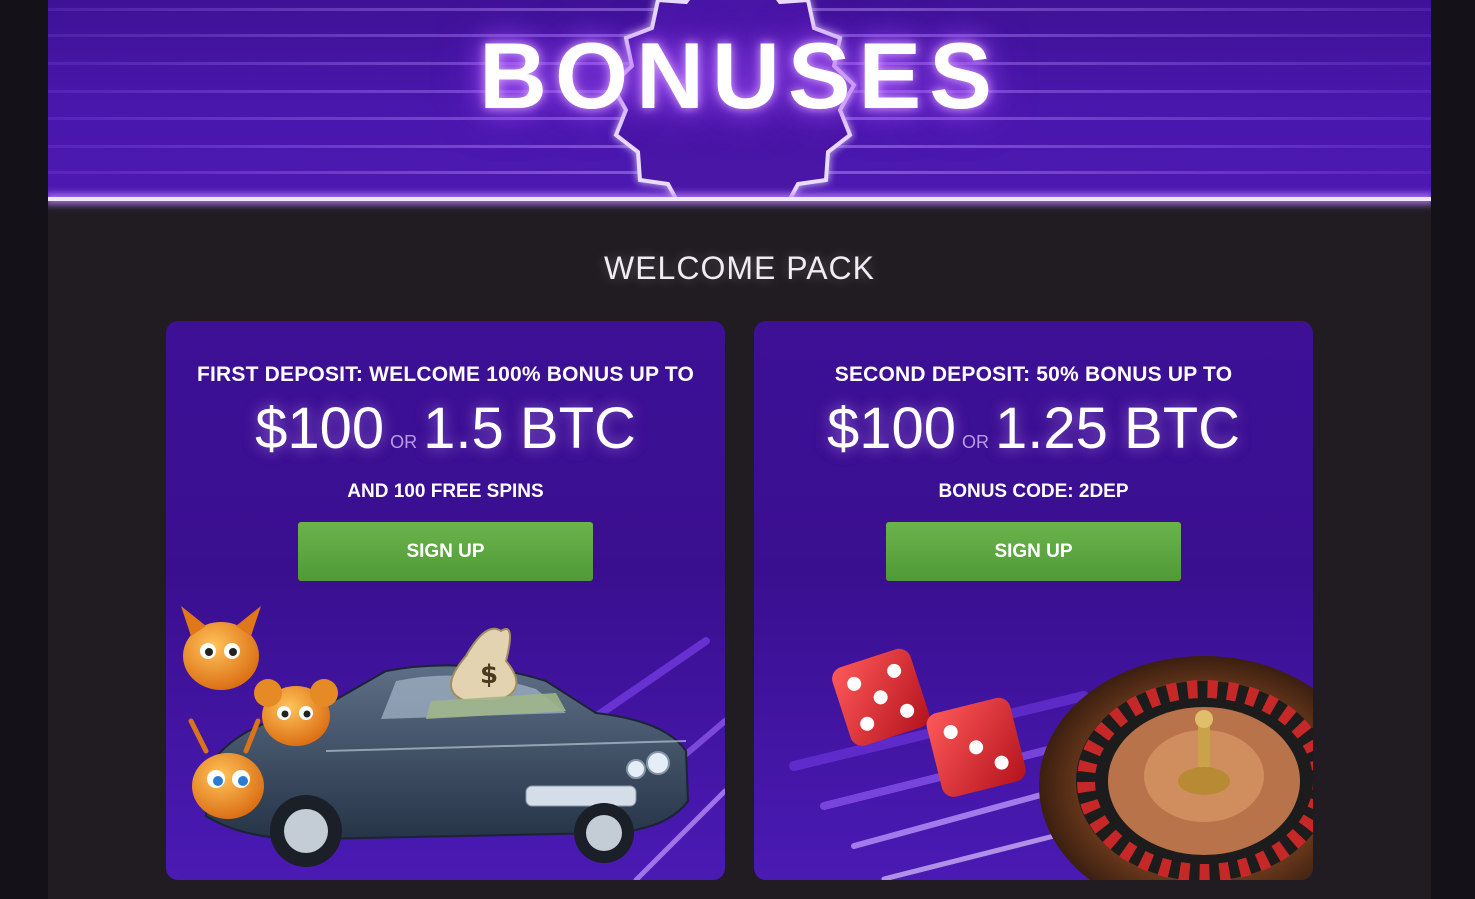  What do you see at coordinates (529, 428) in the screenshot?
I see `amount-btc: 1.5 BTC` at bounding box center [529, 428].